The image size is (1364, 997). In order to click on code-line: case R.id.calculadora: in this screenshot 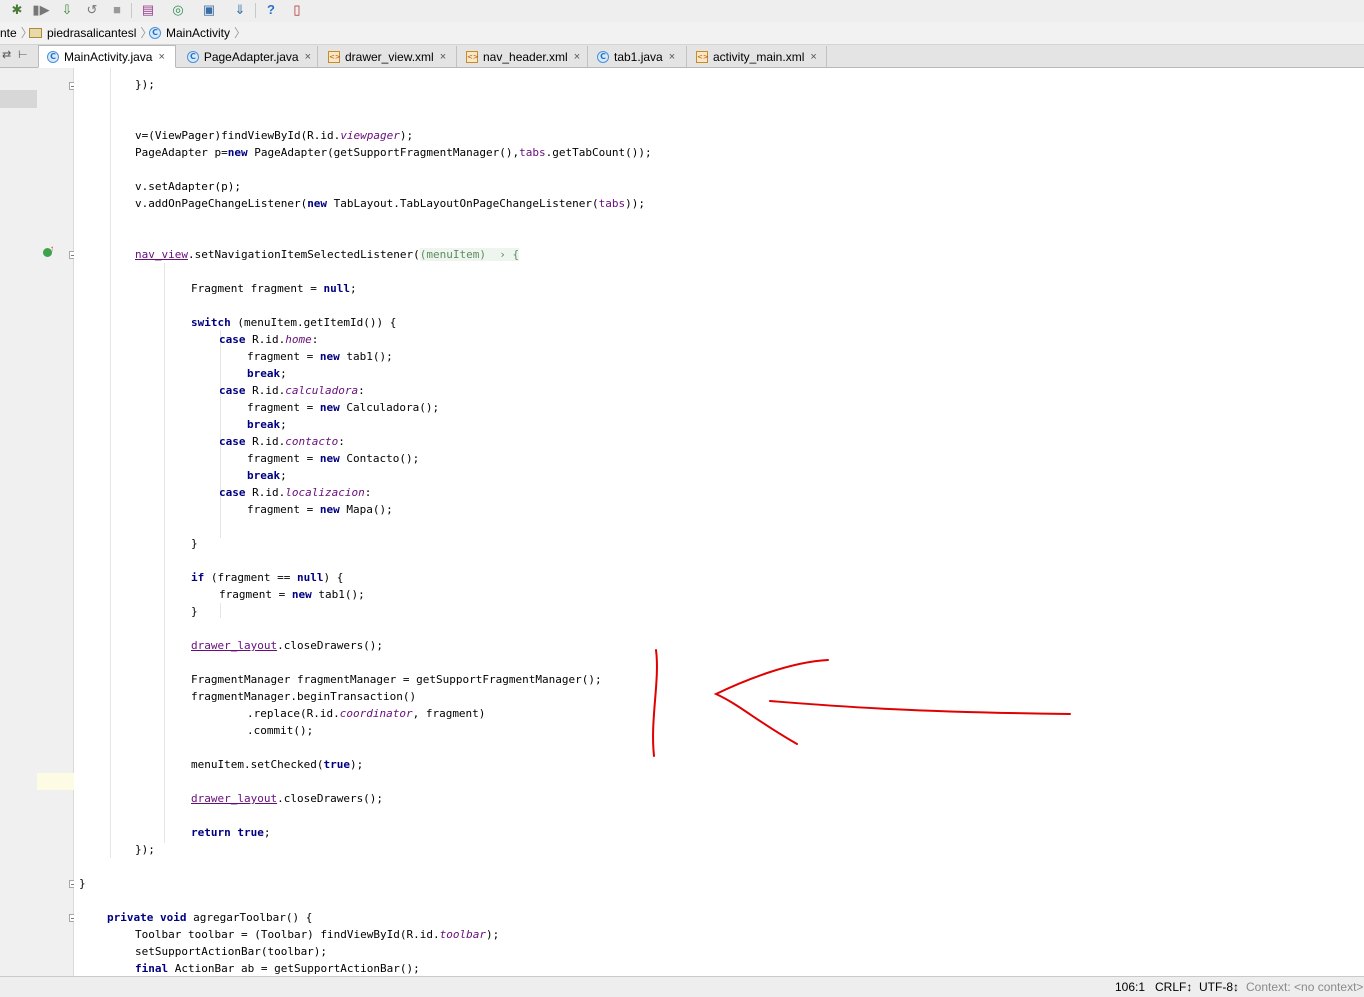, I will do `click(292, 390)`.